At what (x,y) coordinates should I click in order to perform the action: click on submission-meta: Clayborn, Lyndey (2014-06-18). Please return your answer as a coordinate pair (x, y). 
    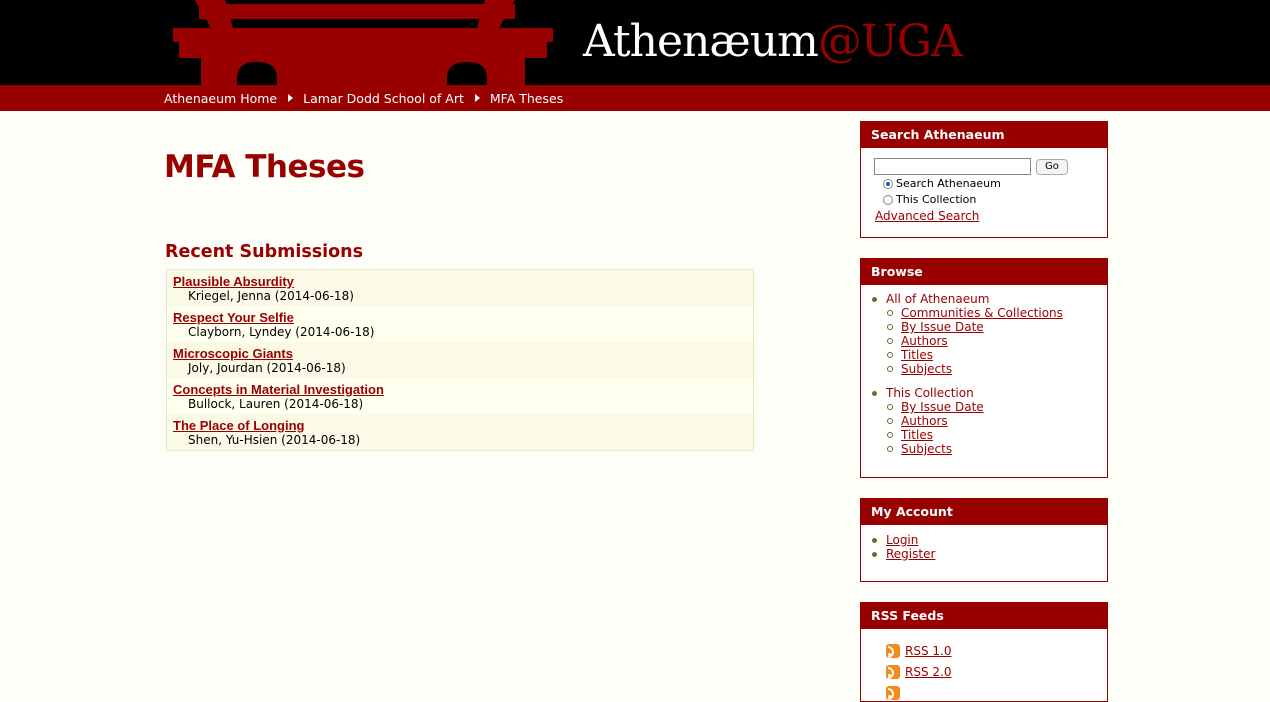
    Looking at the image, I should click on (281, 332).